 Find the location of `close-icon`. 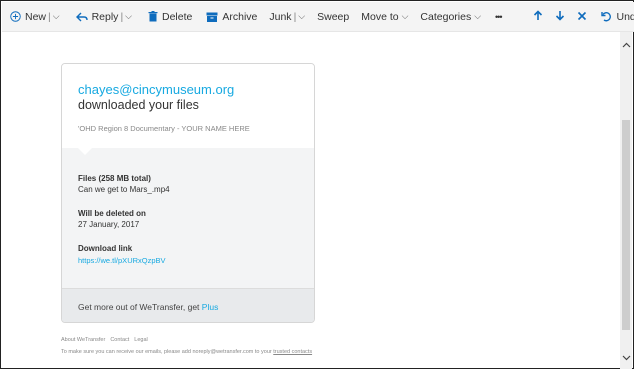

close-icon is located at coordinates (582, 16).